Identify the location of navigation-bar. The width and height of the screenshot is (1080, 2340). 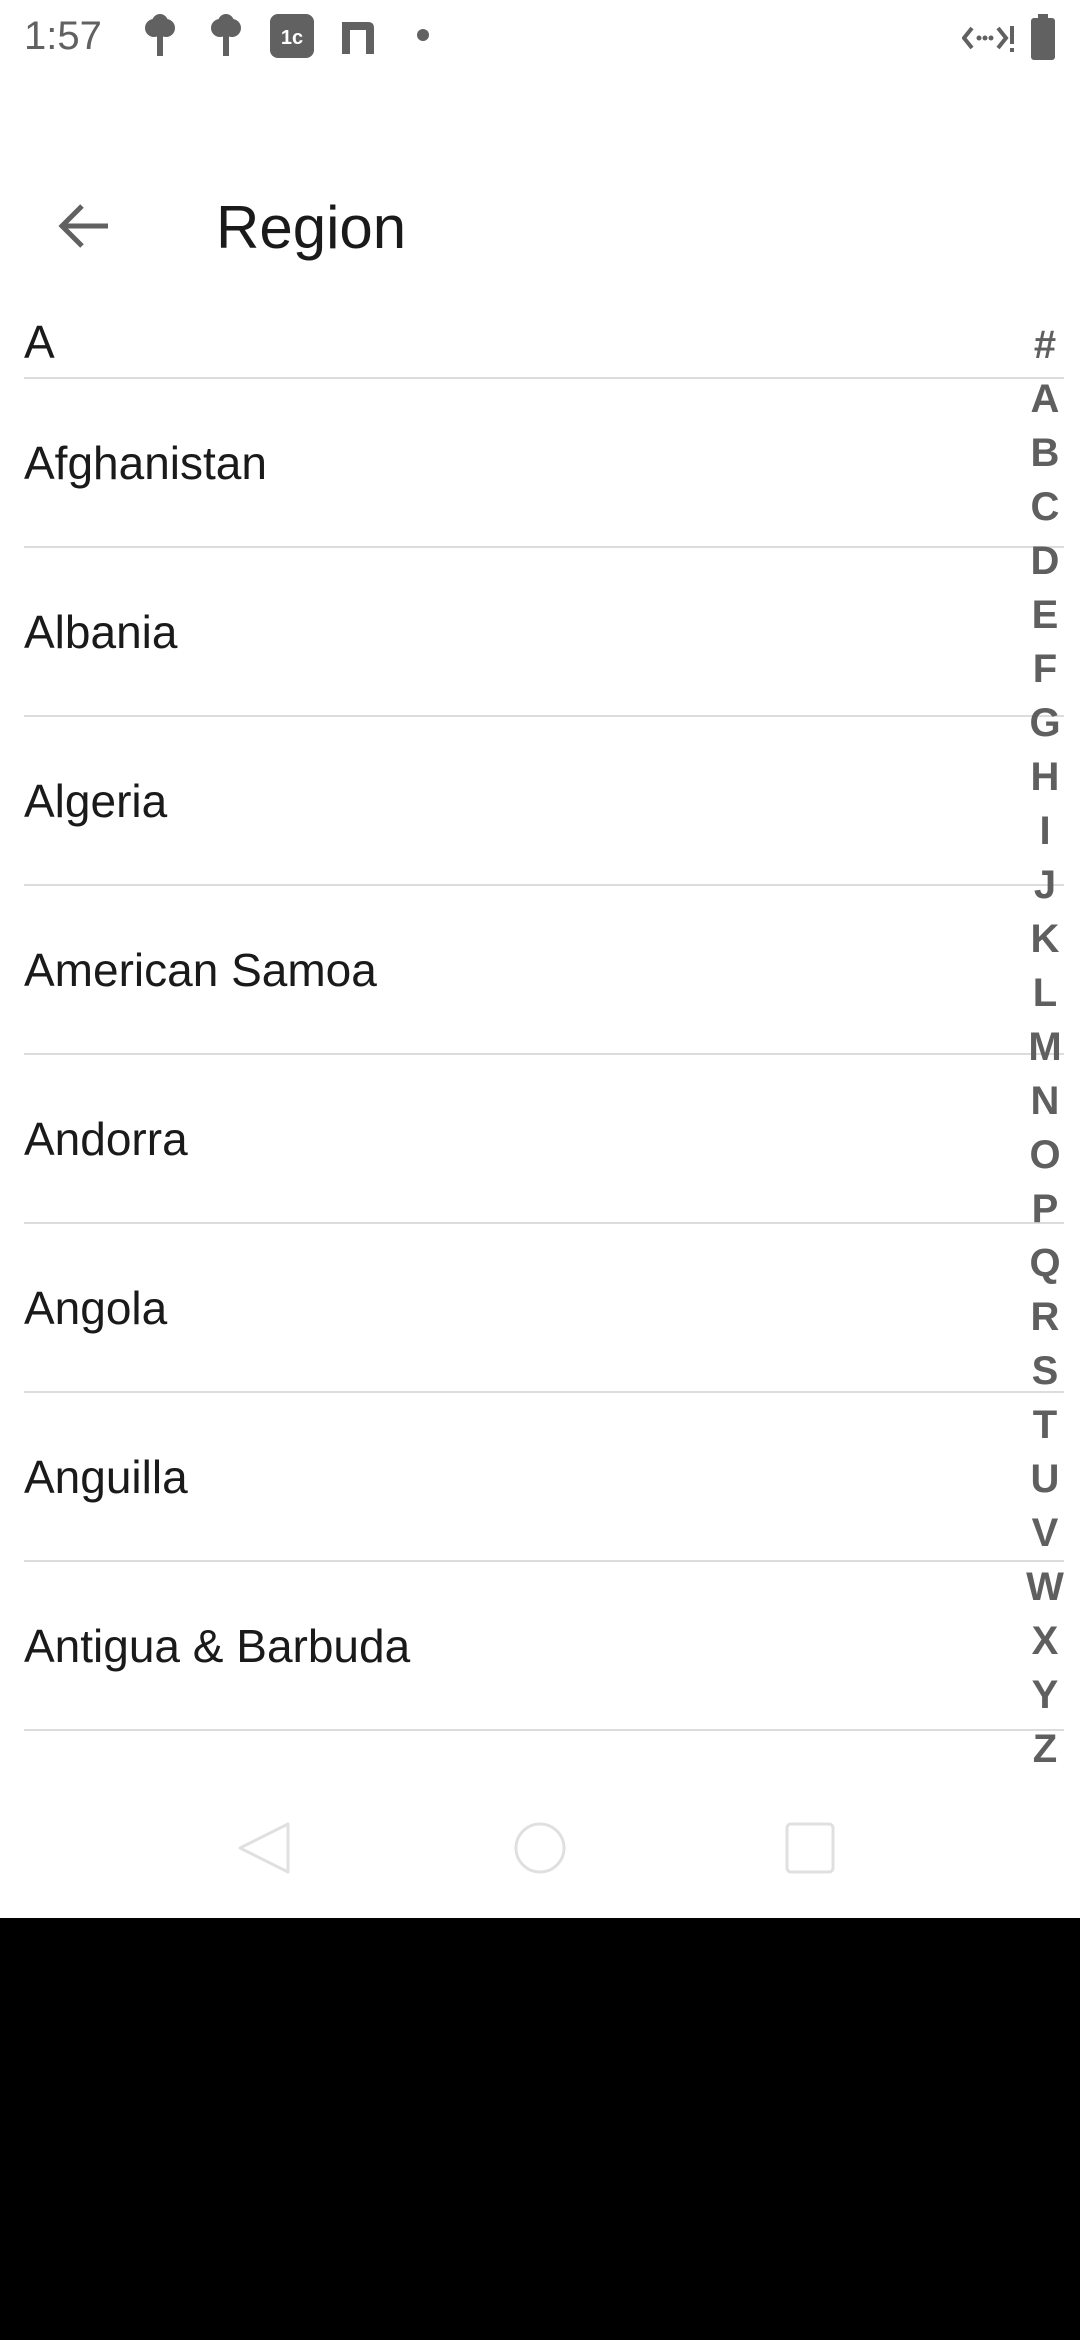
(540, 1845).